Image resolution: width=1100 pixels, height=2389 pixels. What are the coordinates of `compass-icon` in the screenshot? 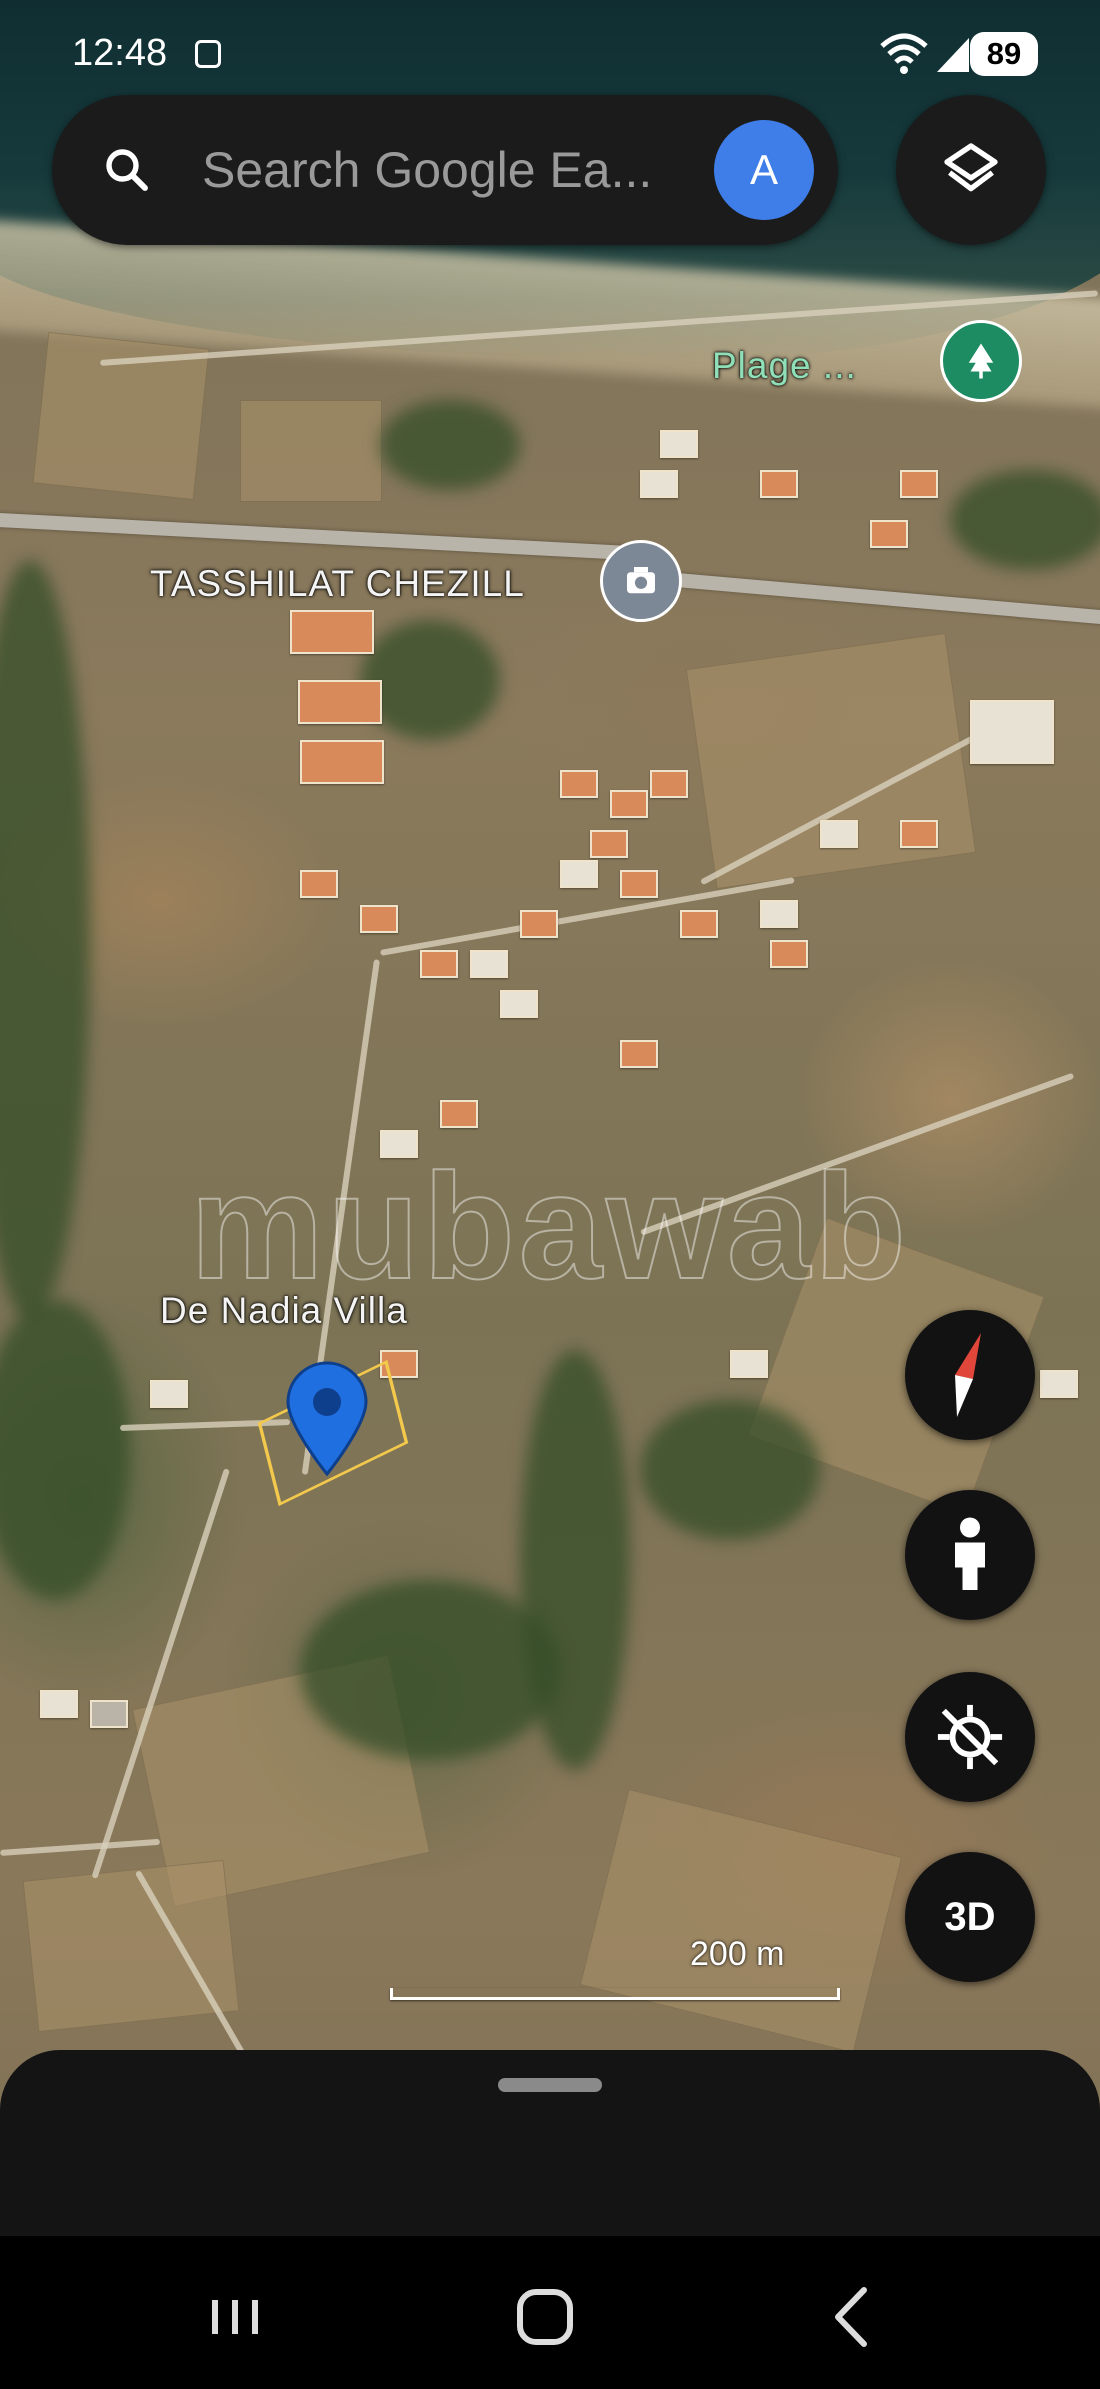 It's located at (968, 1375).